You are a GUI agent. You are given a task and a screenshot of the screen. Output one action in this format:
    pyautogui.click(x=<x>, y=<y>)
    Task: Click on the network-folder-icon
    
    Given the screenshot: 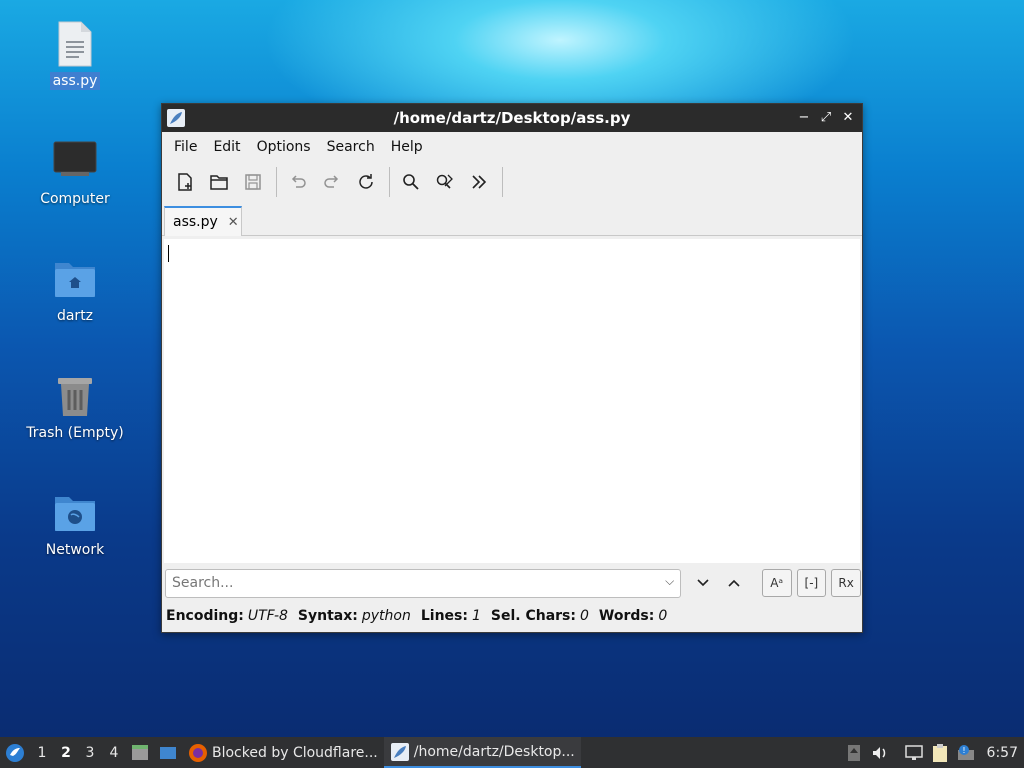 What is the action you would take?
    pyautogui.click(x=75, y=513)
    